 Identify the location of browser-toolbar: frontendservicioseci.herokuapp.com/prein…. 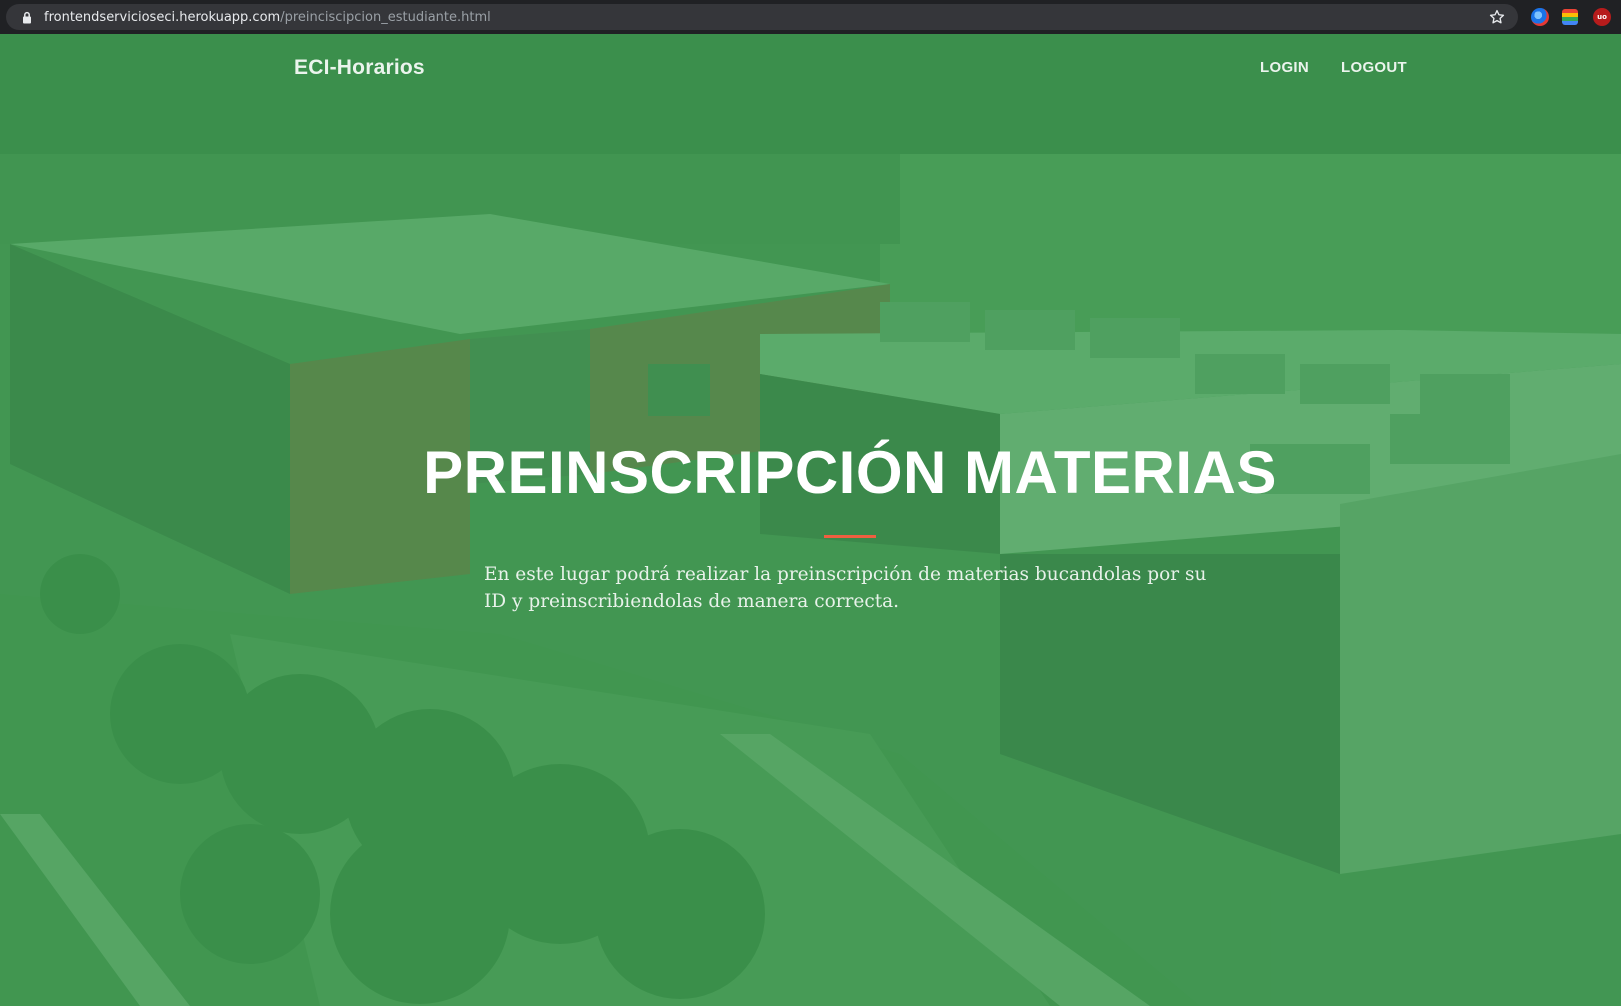
(810, 17).